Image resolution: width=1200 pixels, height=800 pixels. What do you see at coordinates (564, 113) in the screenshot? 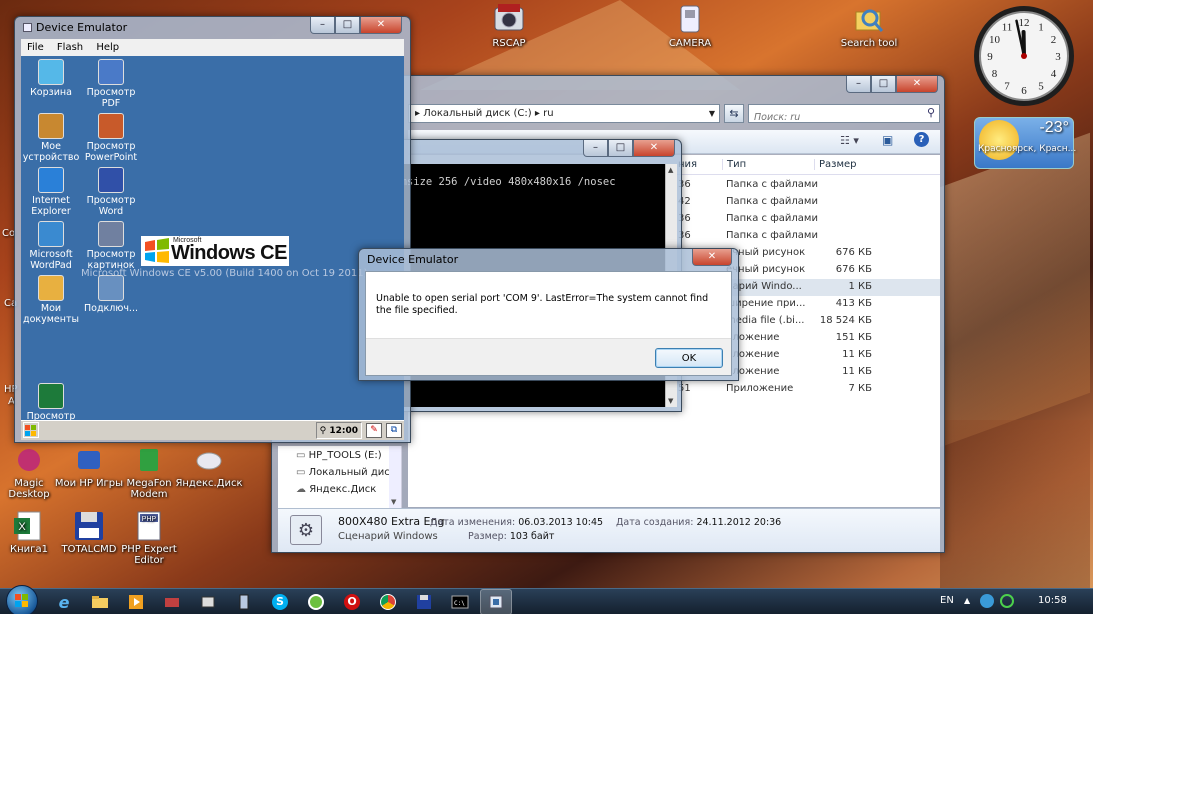
I see `address-bar: ▸ Локальный диск (C:) ▸ ru ▼` at bounding box center [564, 113].